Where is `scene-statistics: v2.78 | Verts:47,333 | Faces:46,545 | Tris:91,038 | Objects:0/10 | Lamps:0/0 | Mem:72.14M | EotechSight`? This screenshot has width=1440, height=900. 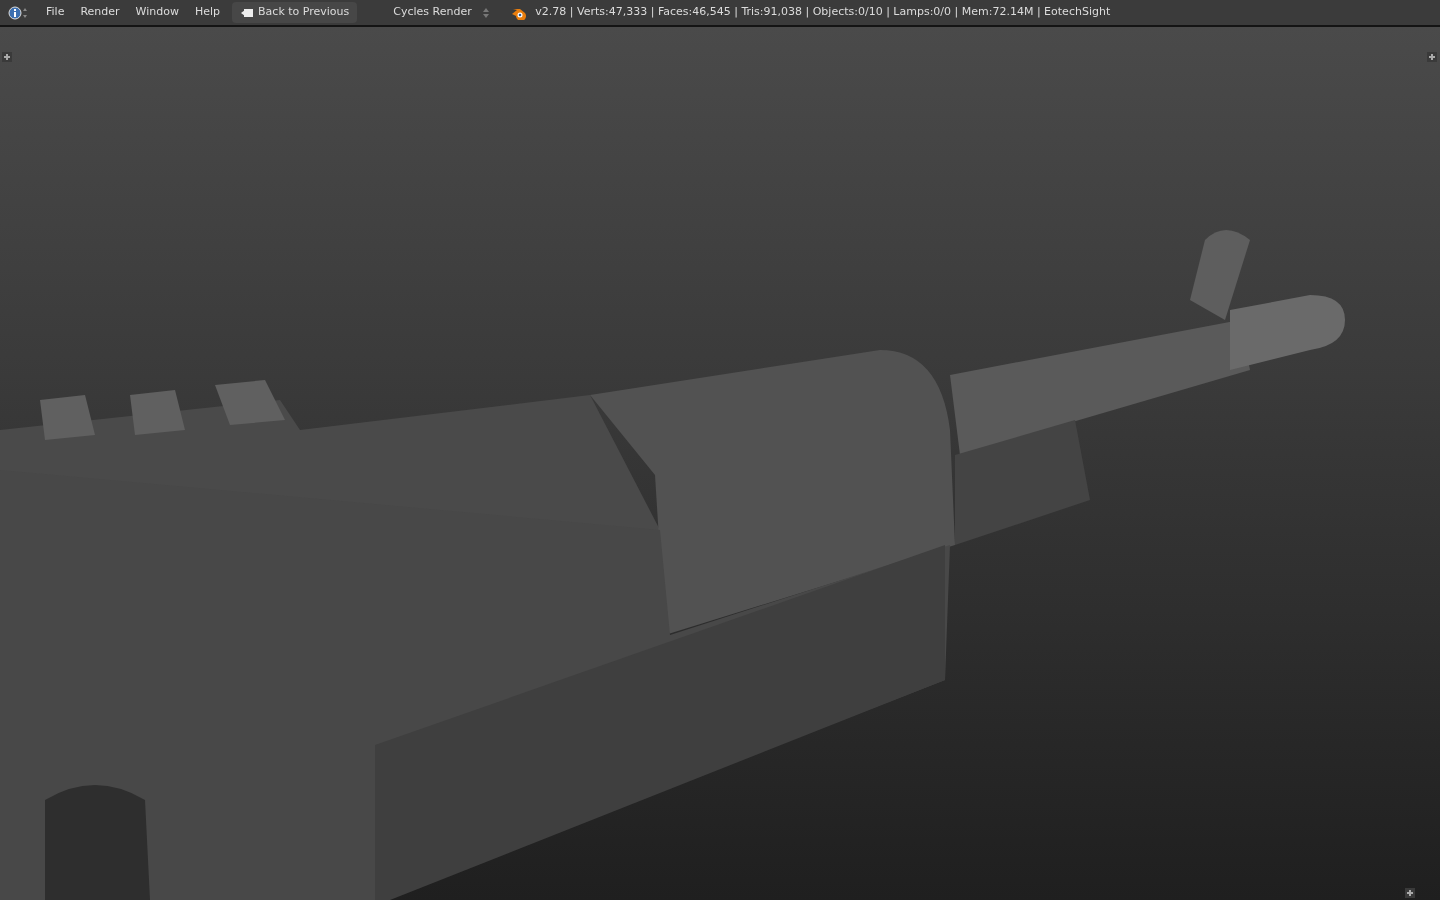 scene-statistics: v2.78 | Verts:47,333 | Faces:46,545 | Tris:91,038 | Objects:0/10 | Lamps:0/0 | Mem:72.14M | EotechSight is located at coordinates (823, 12).